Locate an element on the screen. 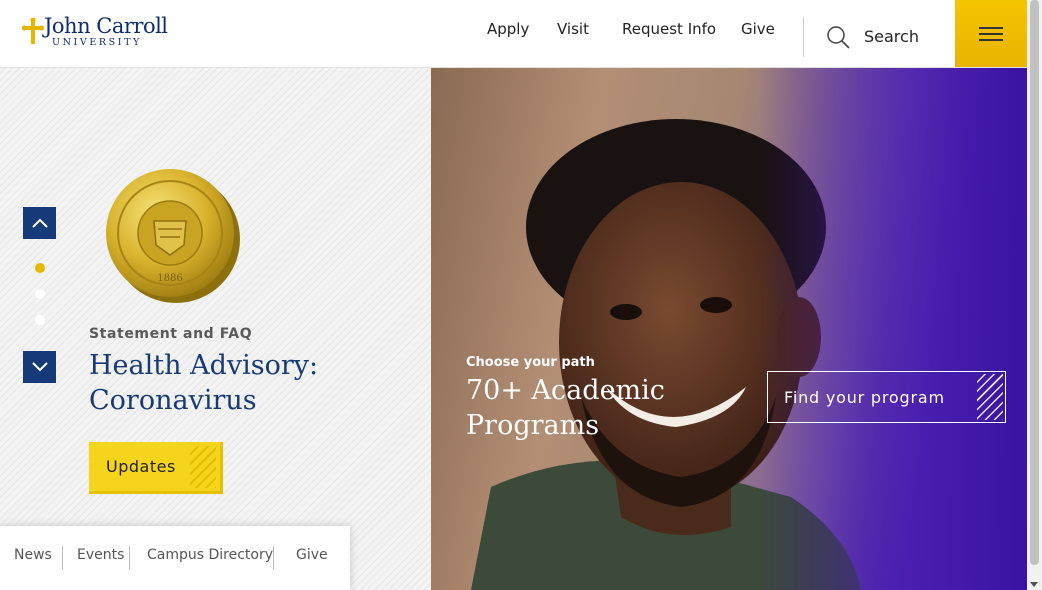 This screenshot has width=1042, height=590. hero-title: 70+ Academic Programs is located at coordinates (565, 408).